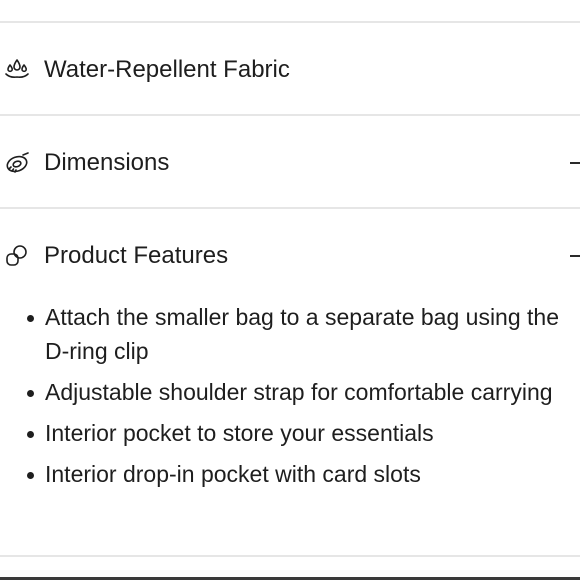 The width and height of the screenshot is (580, 580). What do you see at coordinates (136, 255) in the screenshot?
I see `accordion-title: Product Features` at bounding box center [136, 255].